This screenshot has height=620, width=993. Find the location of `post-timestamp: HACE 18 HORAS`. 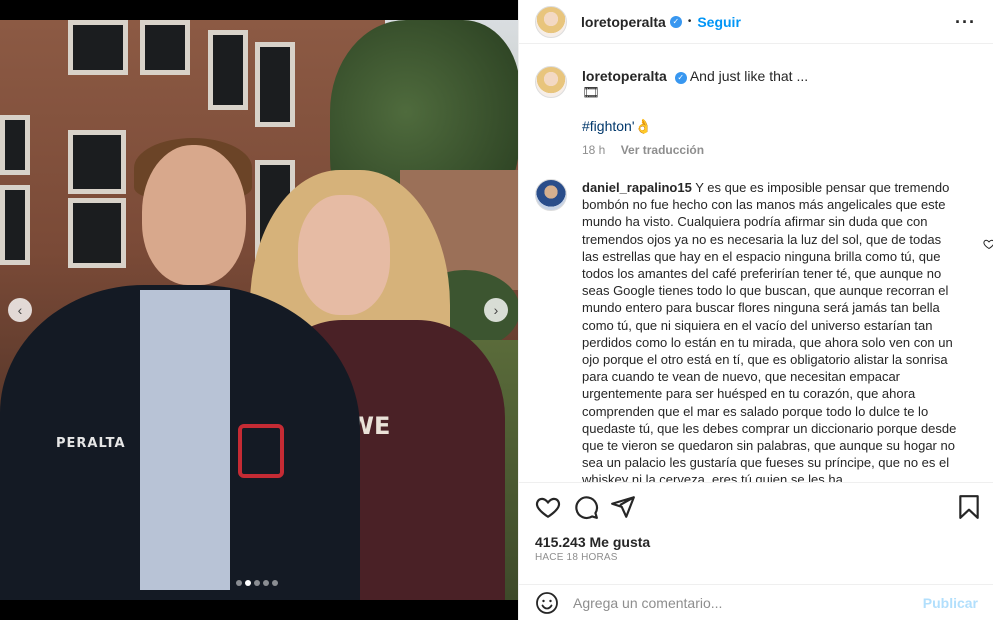

post-timestamp: HACE 18 HORAS is located at coordinates (576, 557).